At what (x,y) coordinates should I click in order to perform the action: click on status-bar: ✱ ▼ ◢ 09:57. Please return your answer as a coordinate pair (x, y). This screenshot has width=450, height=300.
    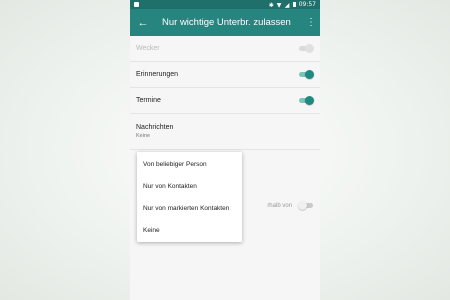
    Looking at the image, I should click on (225, 4).